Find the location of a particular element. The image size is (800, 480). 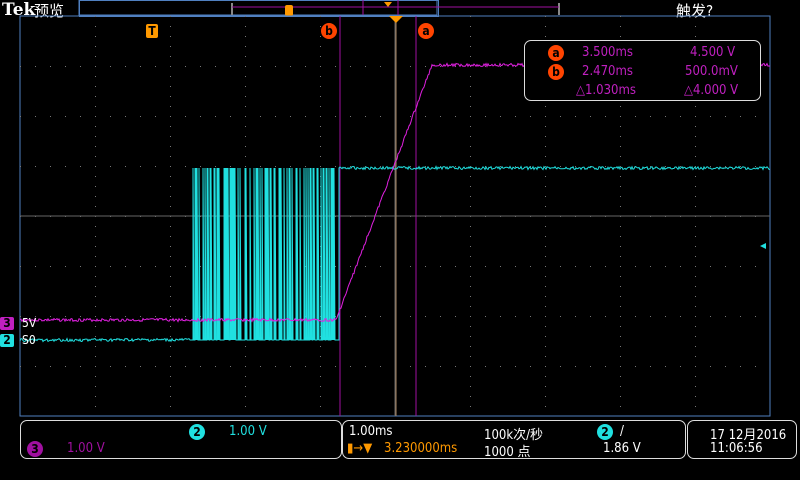

cursor-a-marker: a is located at coordinates (426, 31).